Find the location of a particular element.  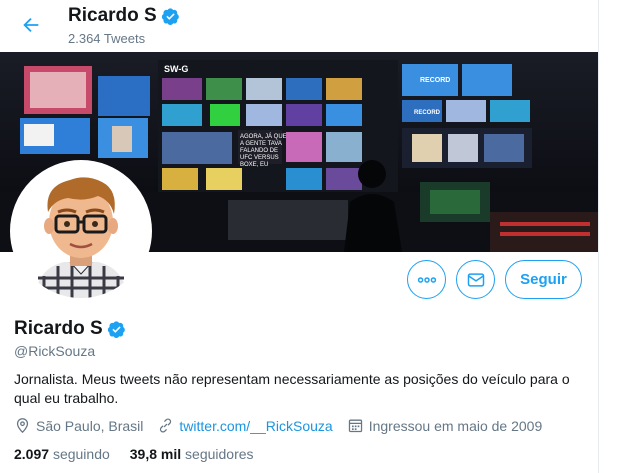

more-icon is located at coordinates (426, 279).